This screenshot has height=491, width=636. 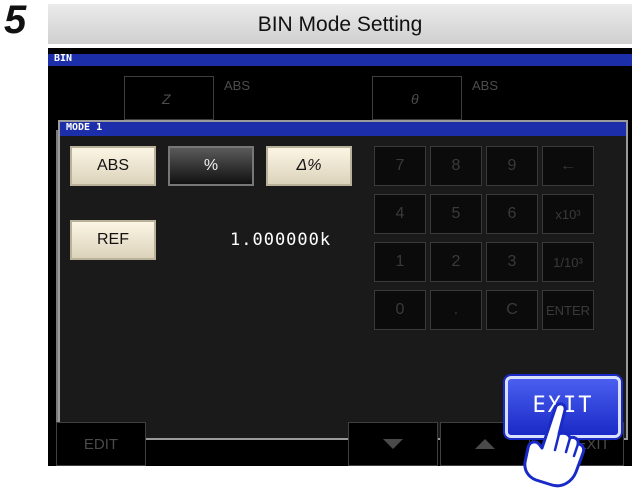 What do you see at coordinates (15, 21) in the screenshot?
I see `step-number: 5` at bounding box center [15, 21].